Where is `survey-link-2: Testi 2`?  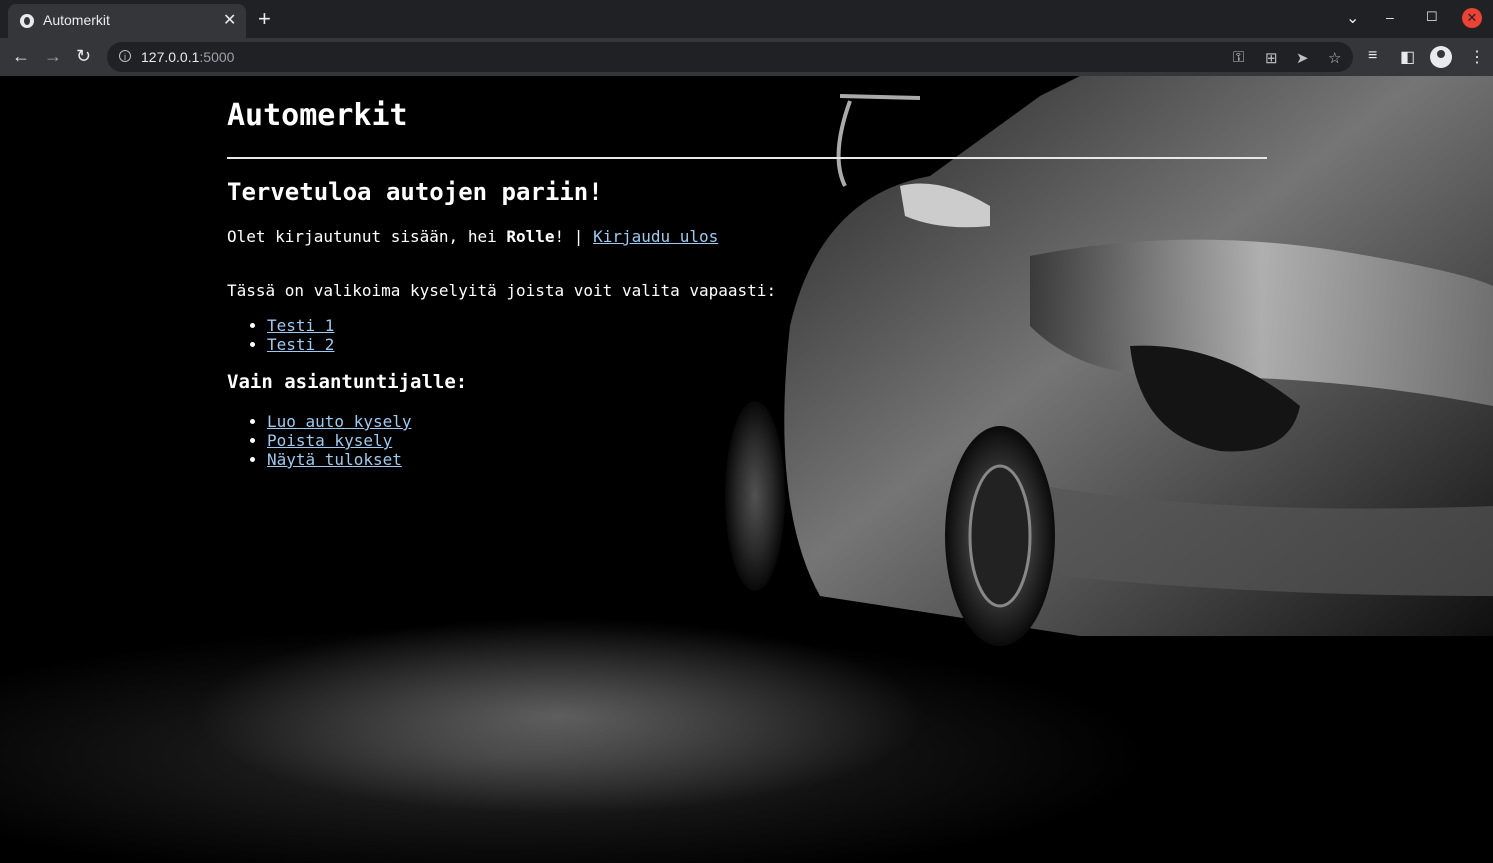
survey-link-2: Testi 2 is located at coordinates (300, 344).